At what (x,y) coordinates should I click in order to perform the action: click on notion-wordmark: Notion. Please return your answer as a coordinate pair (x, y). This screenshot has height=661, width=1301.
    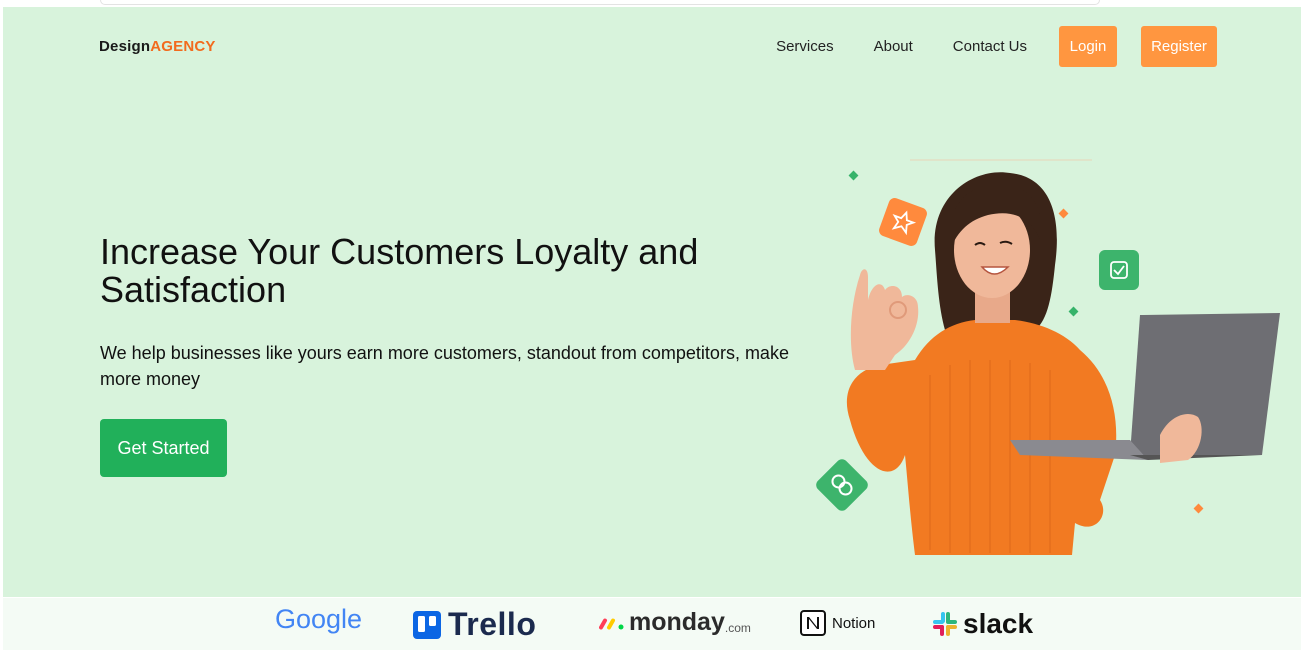
    Looking at the image, I should click on (854, 623).